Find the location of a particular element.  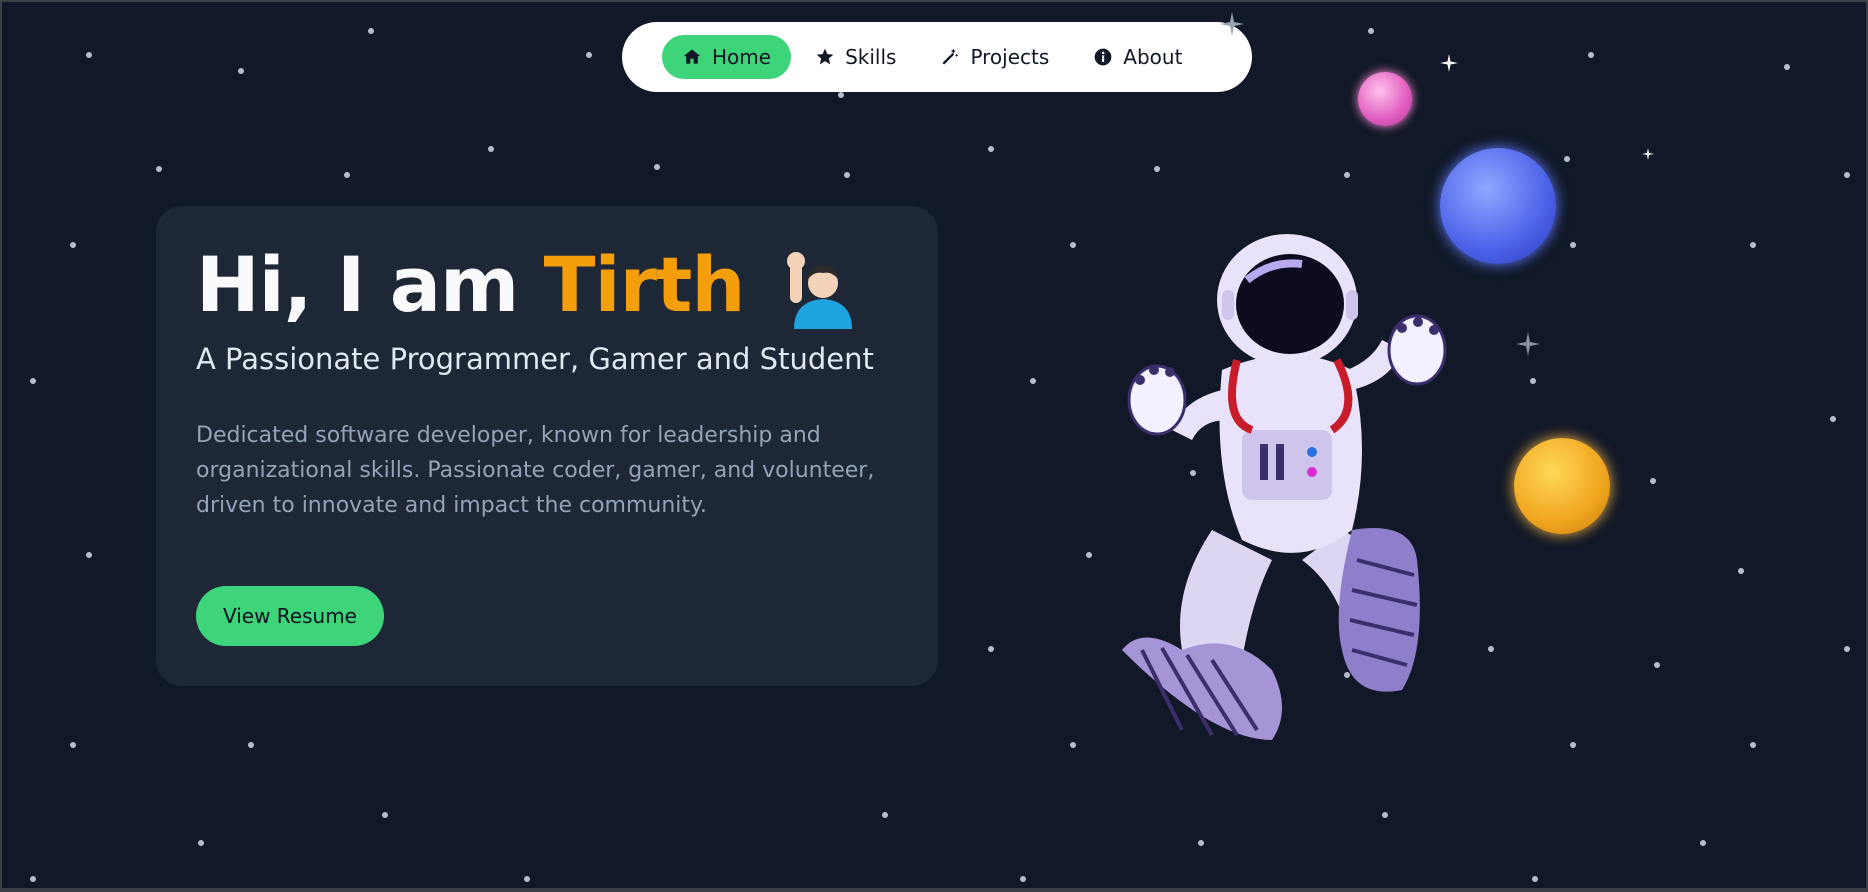

nav-item-home: Home is located at coordinates (727, 57).